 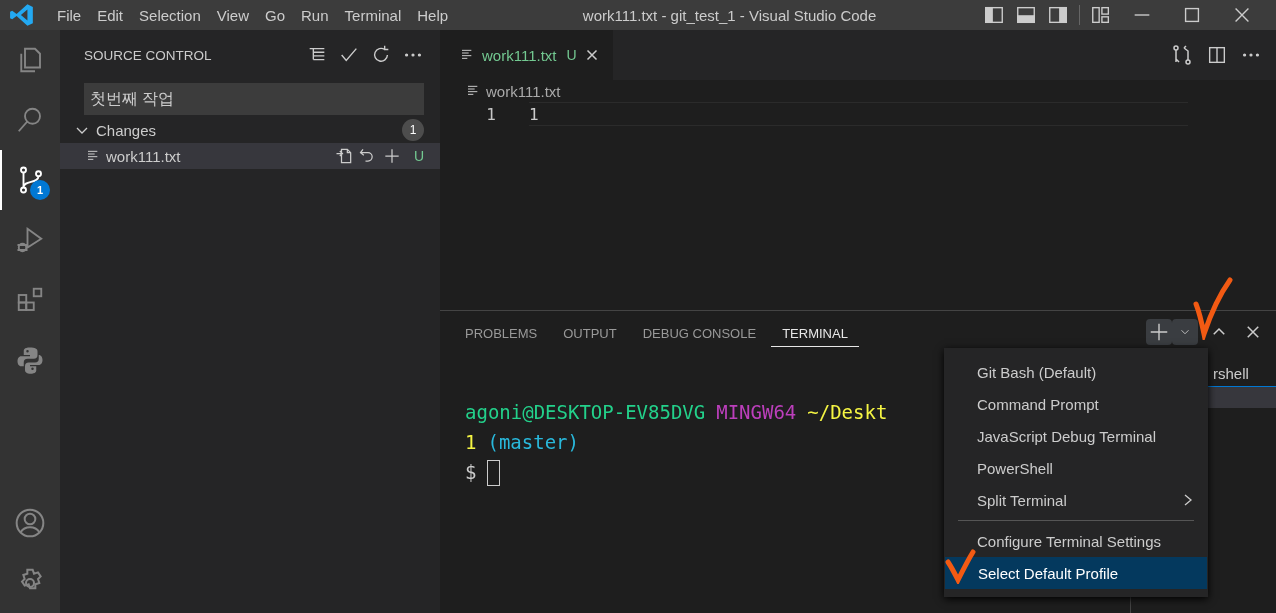 What do you see at coordinates (494, 473) in the screenshot?
I see `terminal-cursor` at bounding box center [494, 473].